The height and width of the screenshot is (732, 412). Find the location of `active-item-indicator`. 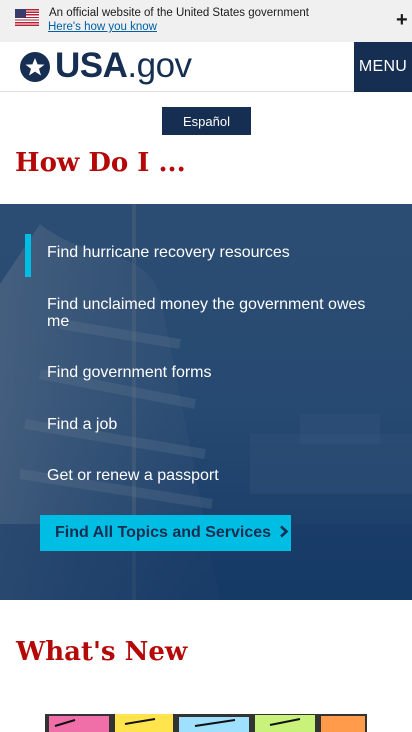

active-item-indicator is located at coordinates (28, 255).